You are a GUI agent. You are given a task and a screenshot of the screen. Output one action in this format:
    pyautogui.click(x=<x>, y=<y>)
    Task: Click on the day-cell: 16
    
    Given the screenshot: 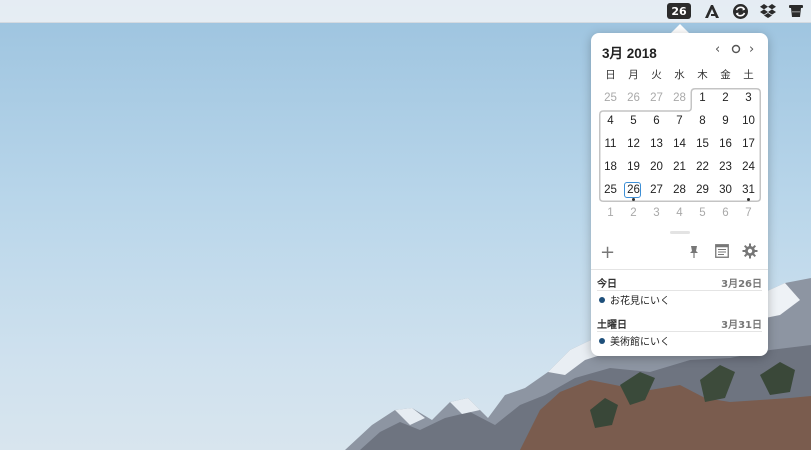 What is the action you would take?
    pyautogui.click(x=725, y=144)
    